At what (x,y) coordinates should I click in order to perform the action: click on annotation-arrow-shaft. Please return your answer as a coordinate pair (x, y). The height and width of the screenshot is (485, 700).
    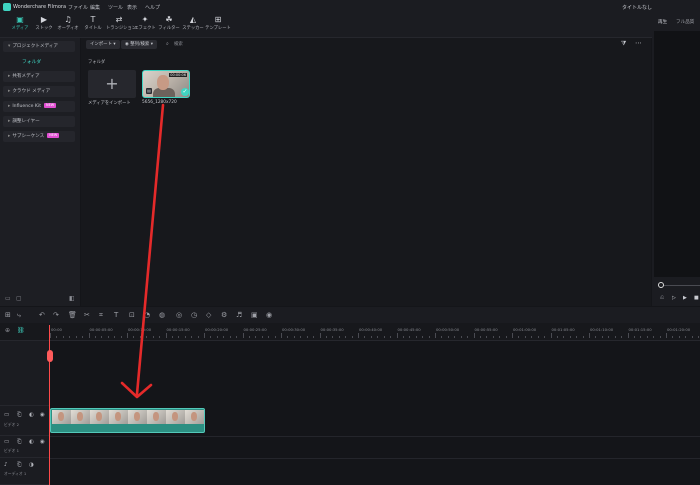
    Looking at the image, I should click on (150, 249).